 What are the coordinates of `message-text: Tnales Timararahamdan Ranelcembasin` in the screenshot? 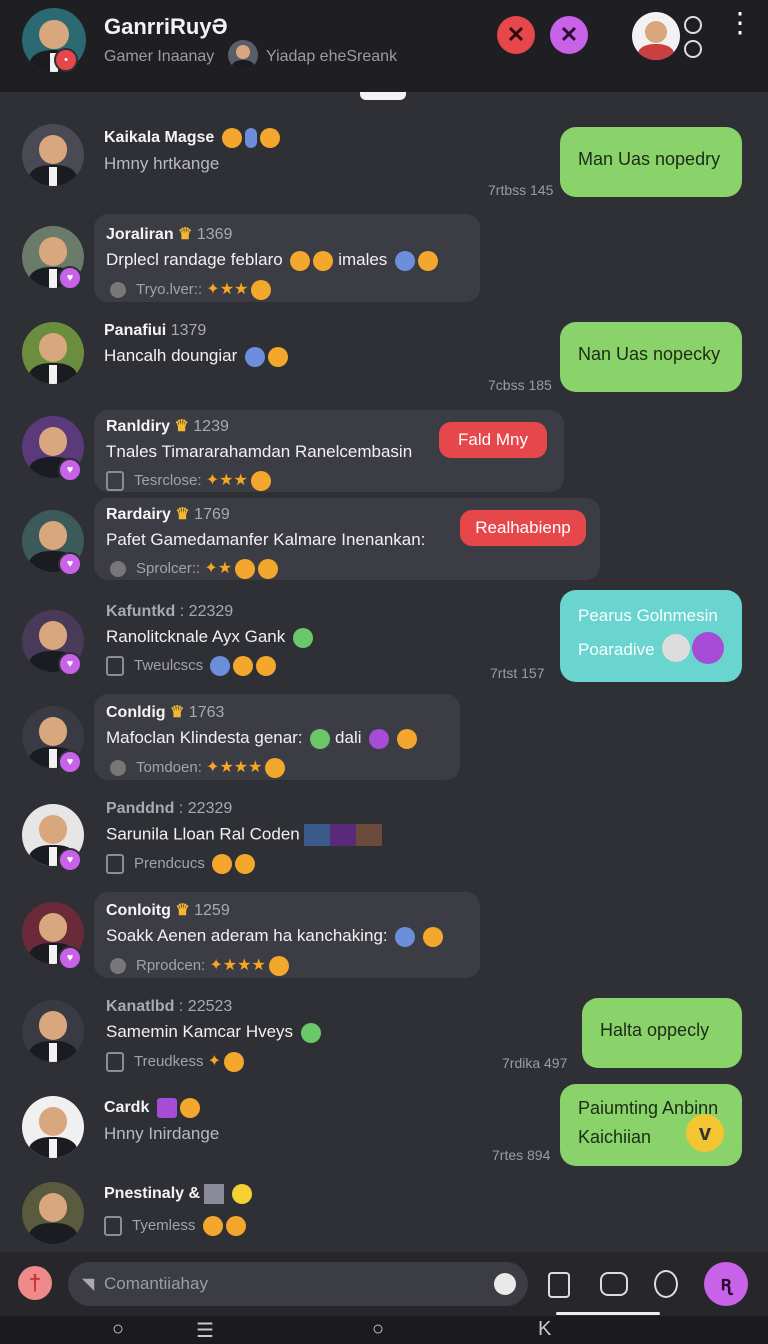 It's located at (259, 451).